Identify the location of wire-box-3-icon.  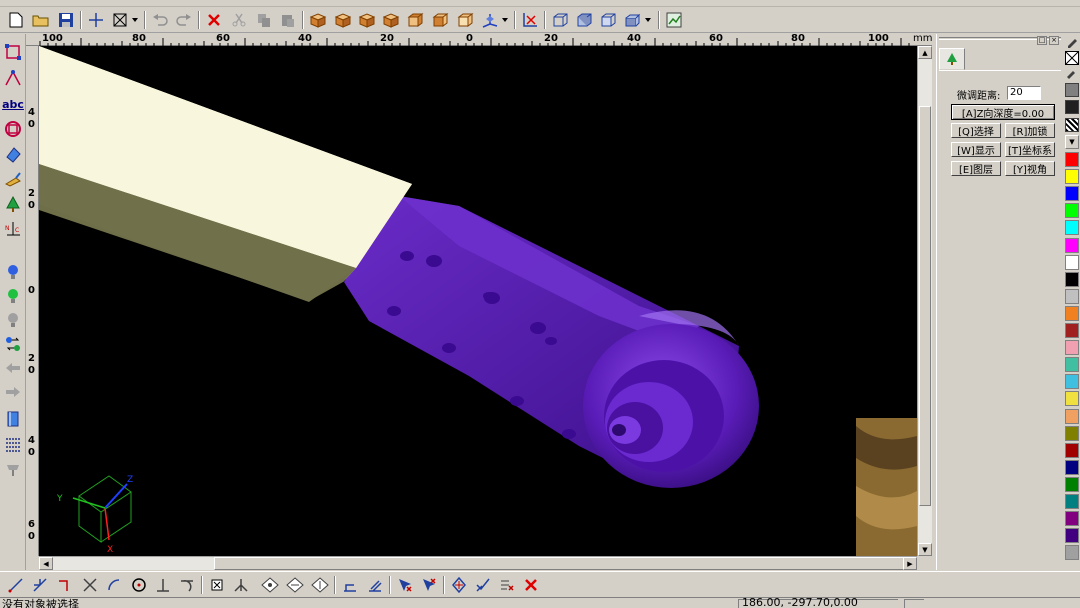
(608, 20).